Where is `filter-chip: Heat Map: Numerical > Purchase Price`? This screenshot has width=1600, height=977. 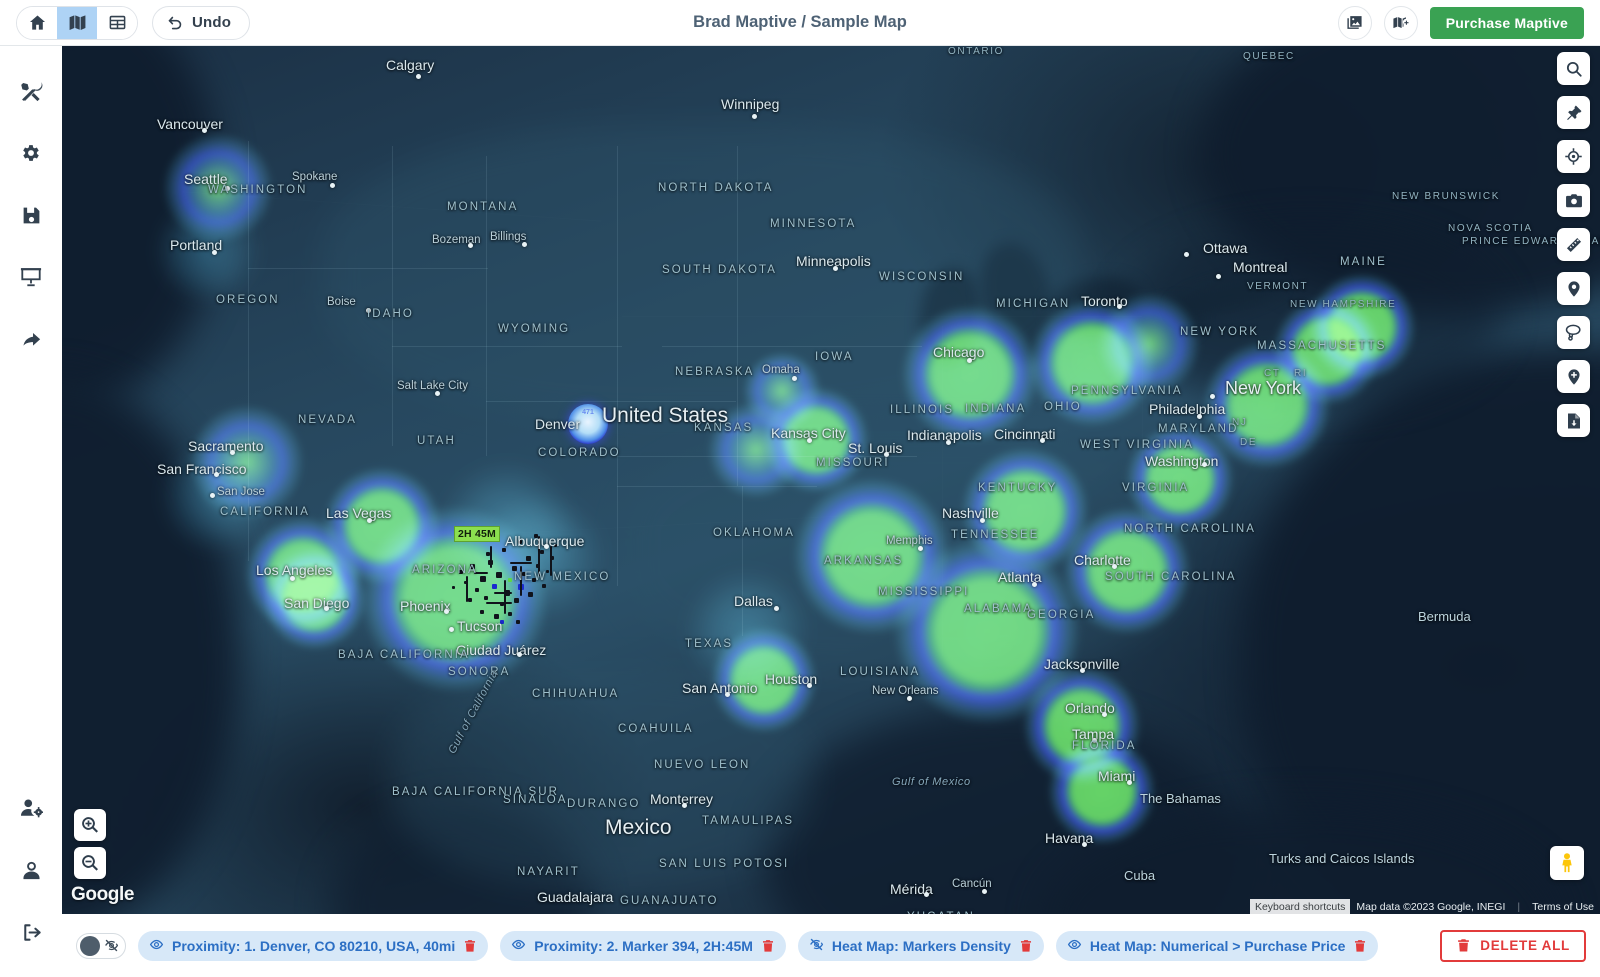
filter-chip: Heat Map: Numerical > Purchase Price is located at coordinates (1217, 945).